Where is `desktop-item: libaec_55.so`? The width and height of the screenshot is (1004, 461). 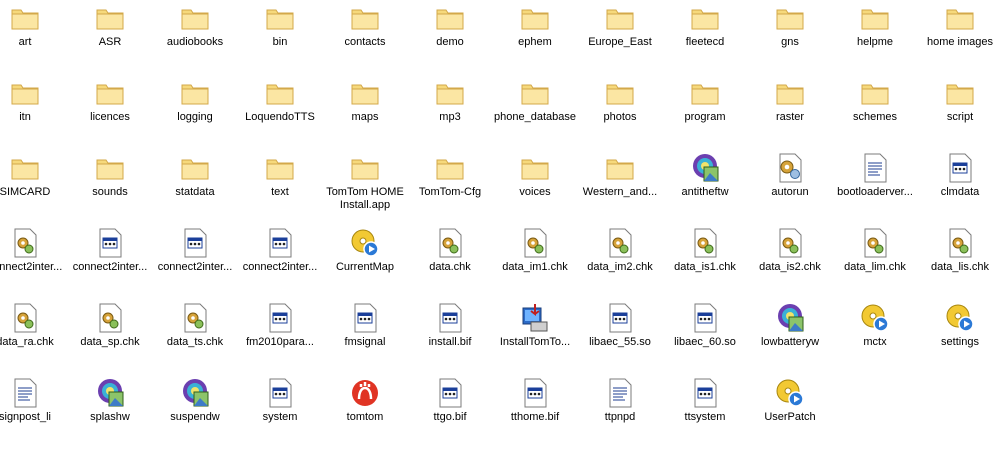 desktop-item: libaec_55.so is located at coordinates (620, 338).